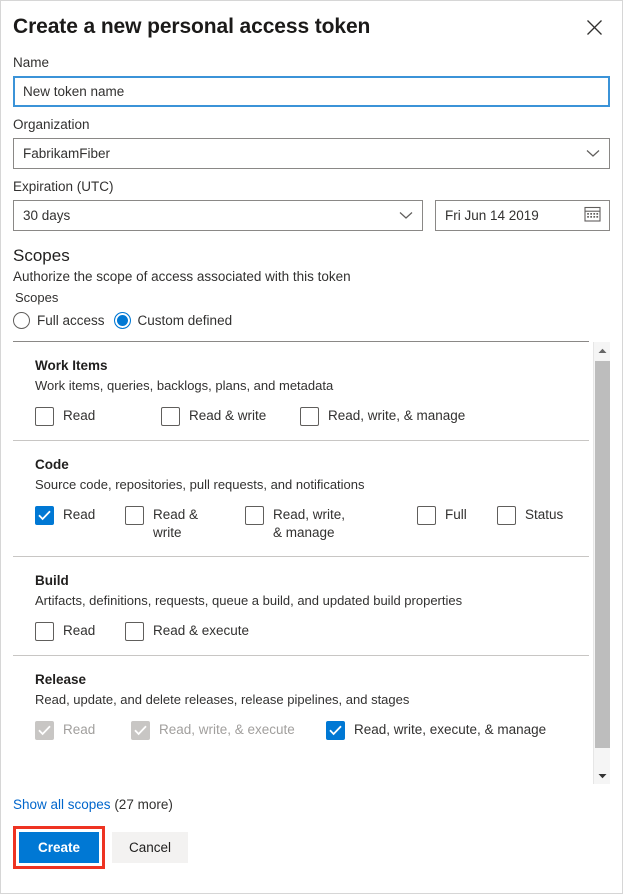 This screenshot has height=894, width=623. I want to click on show-all-scopes-link: Show all scopes, so click(62, 804).